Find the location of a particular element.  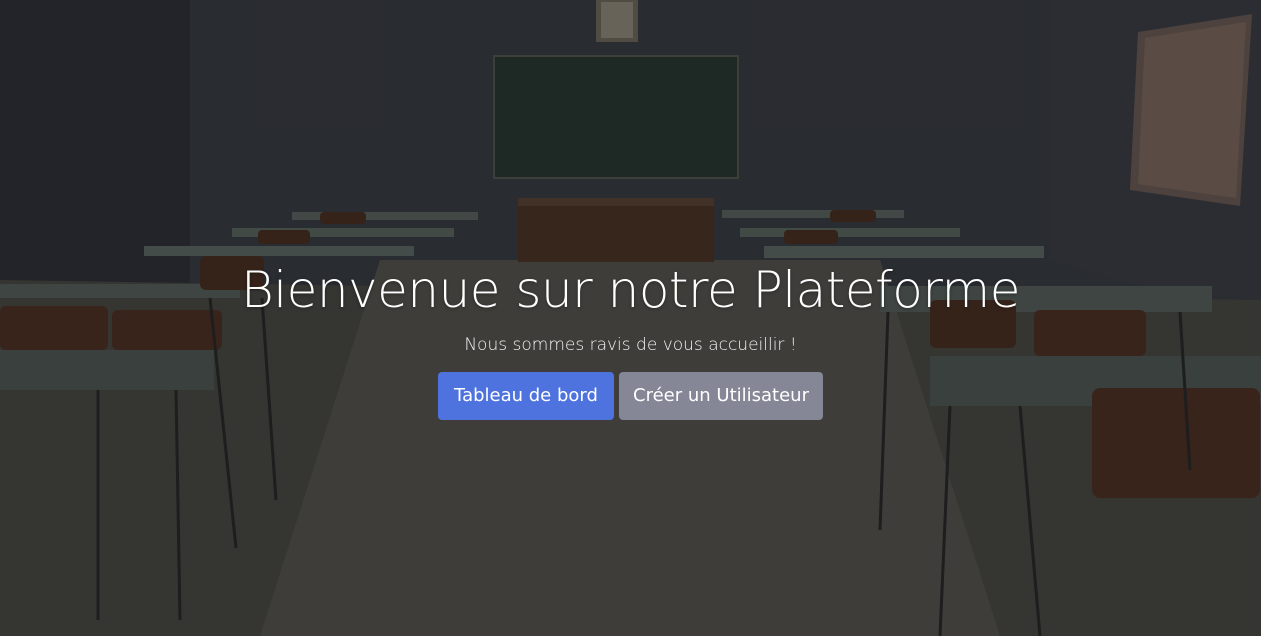

page-title: Bienvenue sur notre Plateforme is located at coordinates (630, 290).